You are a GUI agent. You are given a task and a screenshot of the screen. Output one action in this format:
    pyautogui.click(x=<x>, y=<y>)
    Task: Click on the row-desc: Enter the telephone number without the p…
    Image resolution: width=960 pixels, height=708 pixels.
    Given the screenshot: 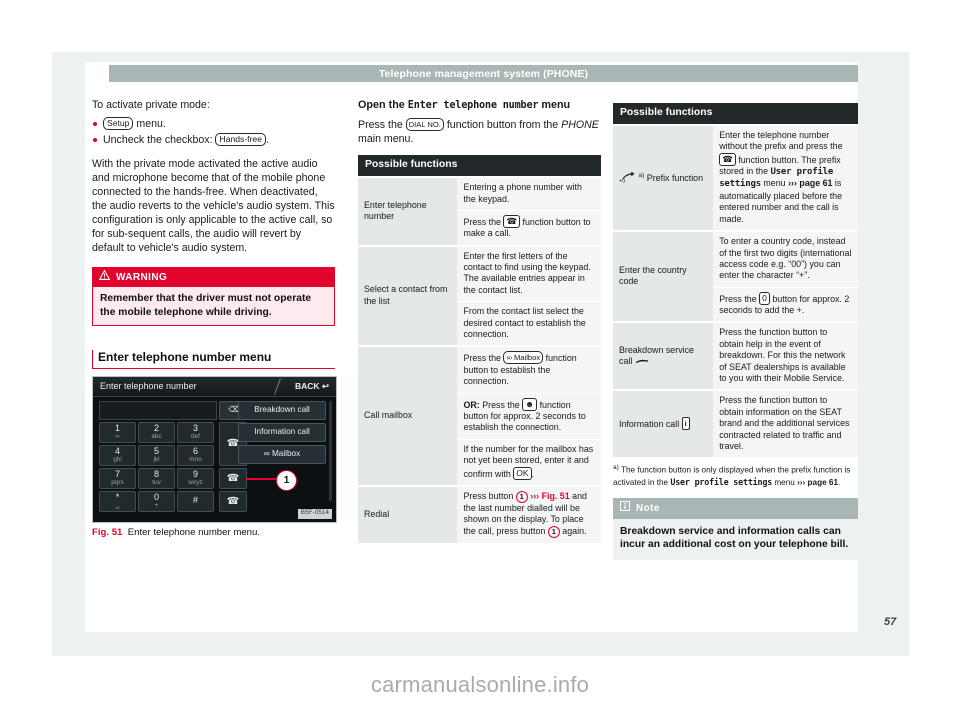 What is the action you would take?
    pyautogui.click(x=785, y=177)
    